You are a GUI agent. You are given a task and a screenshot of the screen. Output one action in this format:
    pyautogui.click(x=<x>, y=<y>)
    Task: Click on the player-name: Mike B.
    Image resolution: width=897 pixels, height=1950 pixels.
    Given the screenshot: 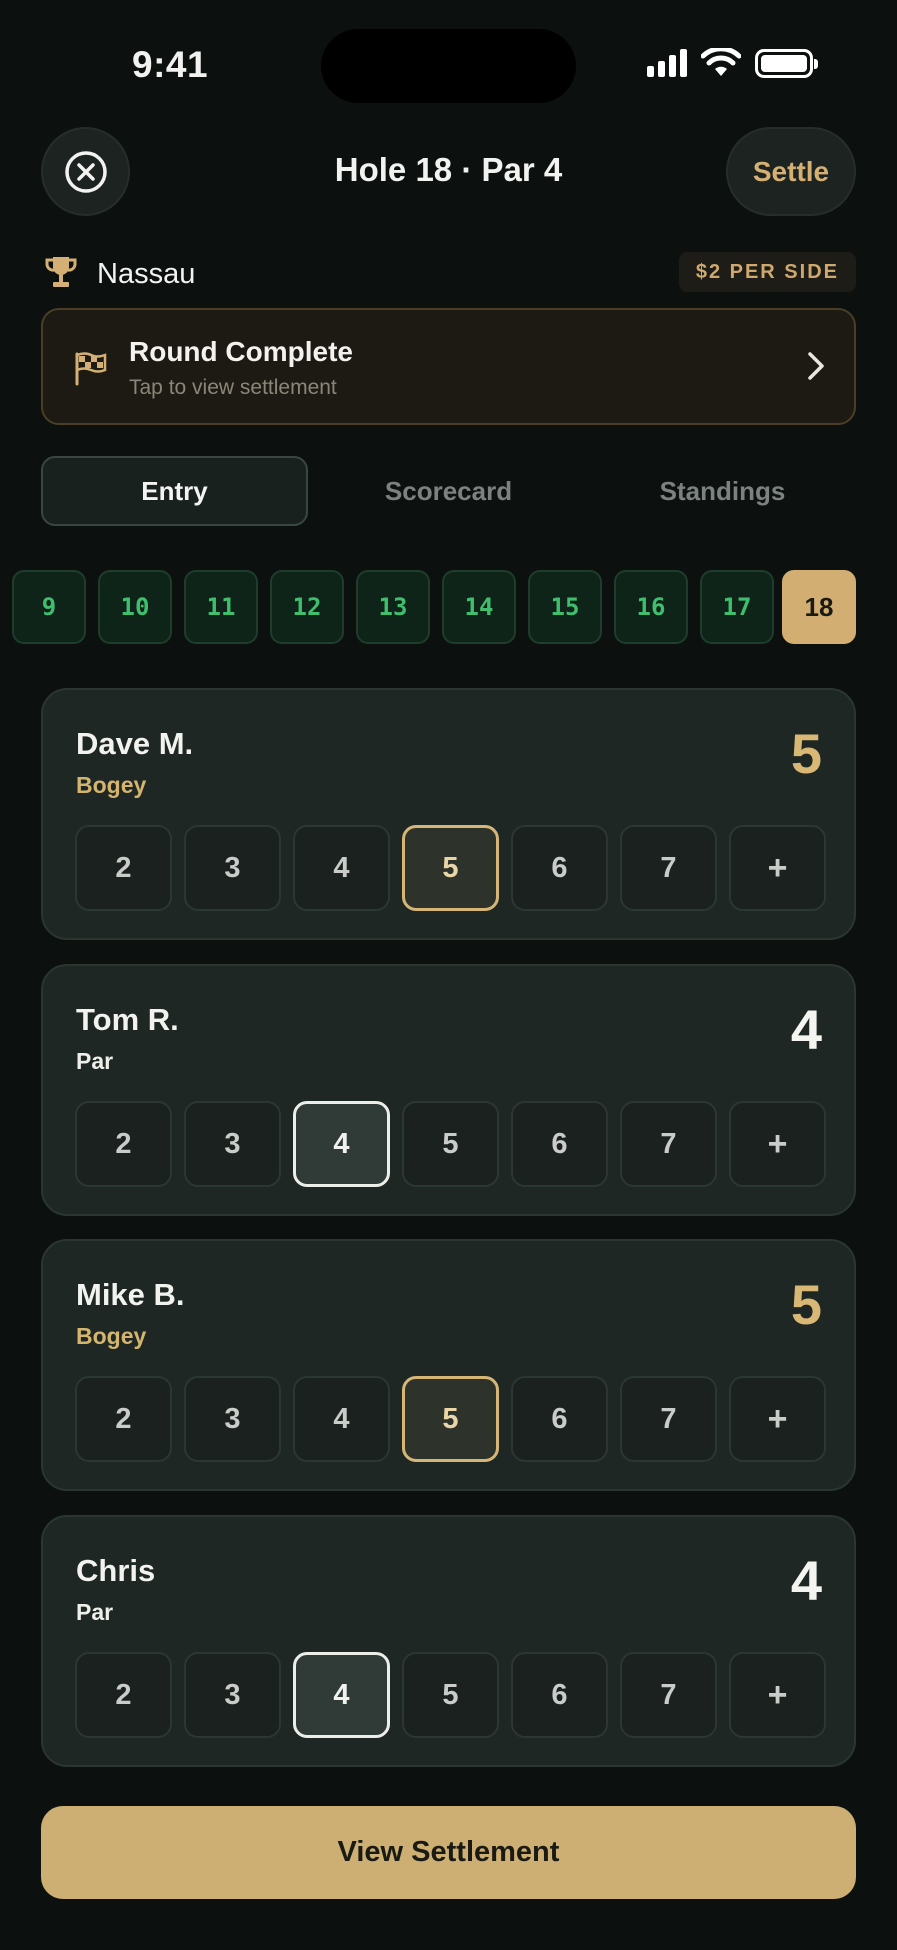 What is the action you would take?
    pyautogui.click(x=130, y=1294)
    